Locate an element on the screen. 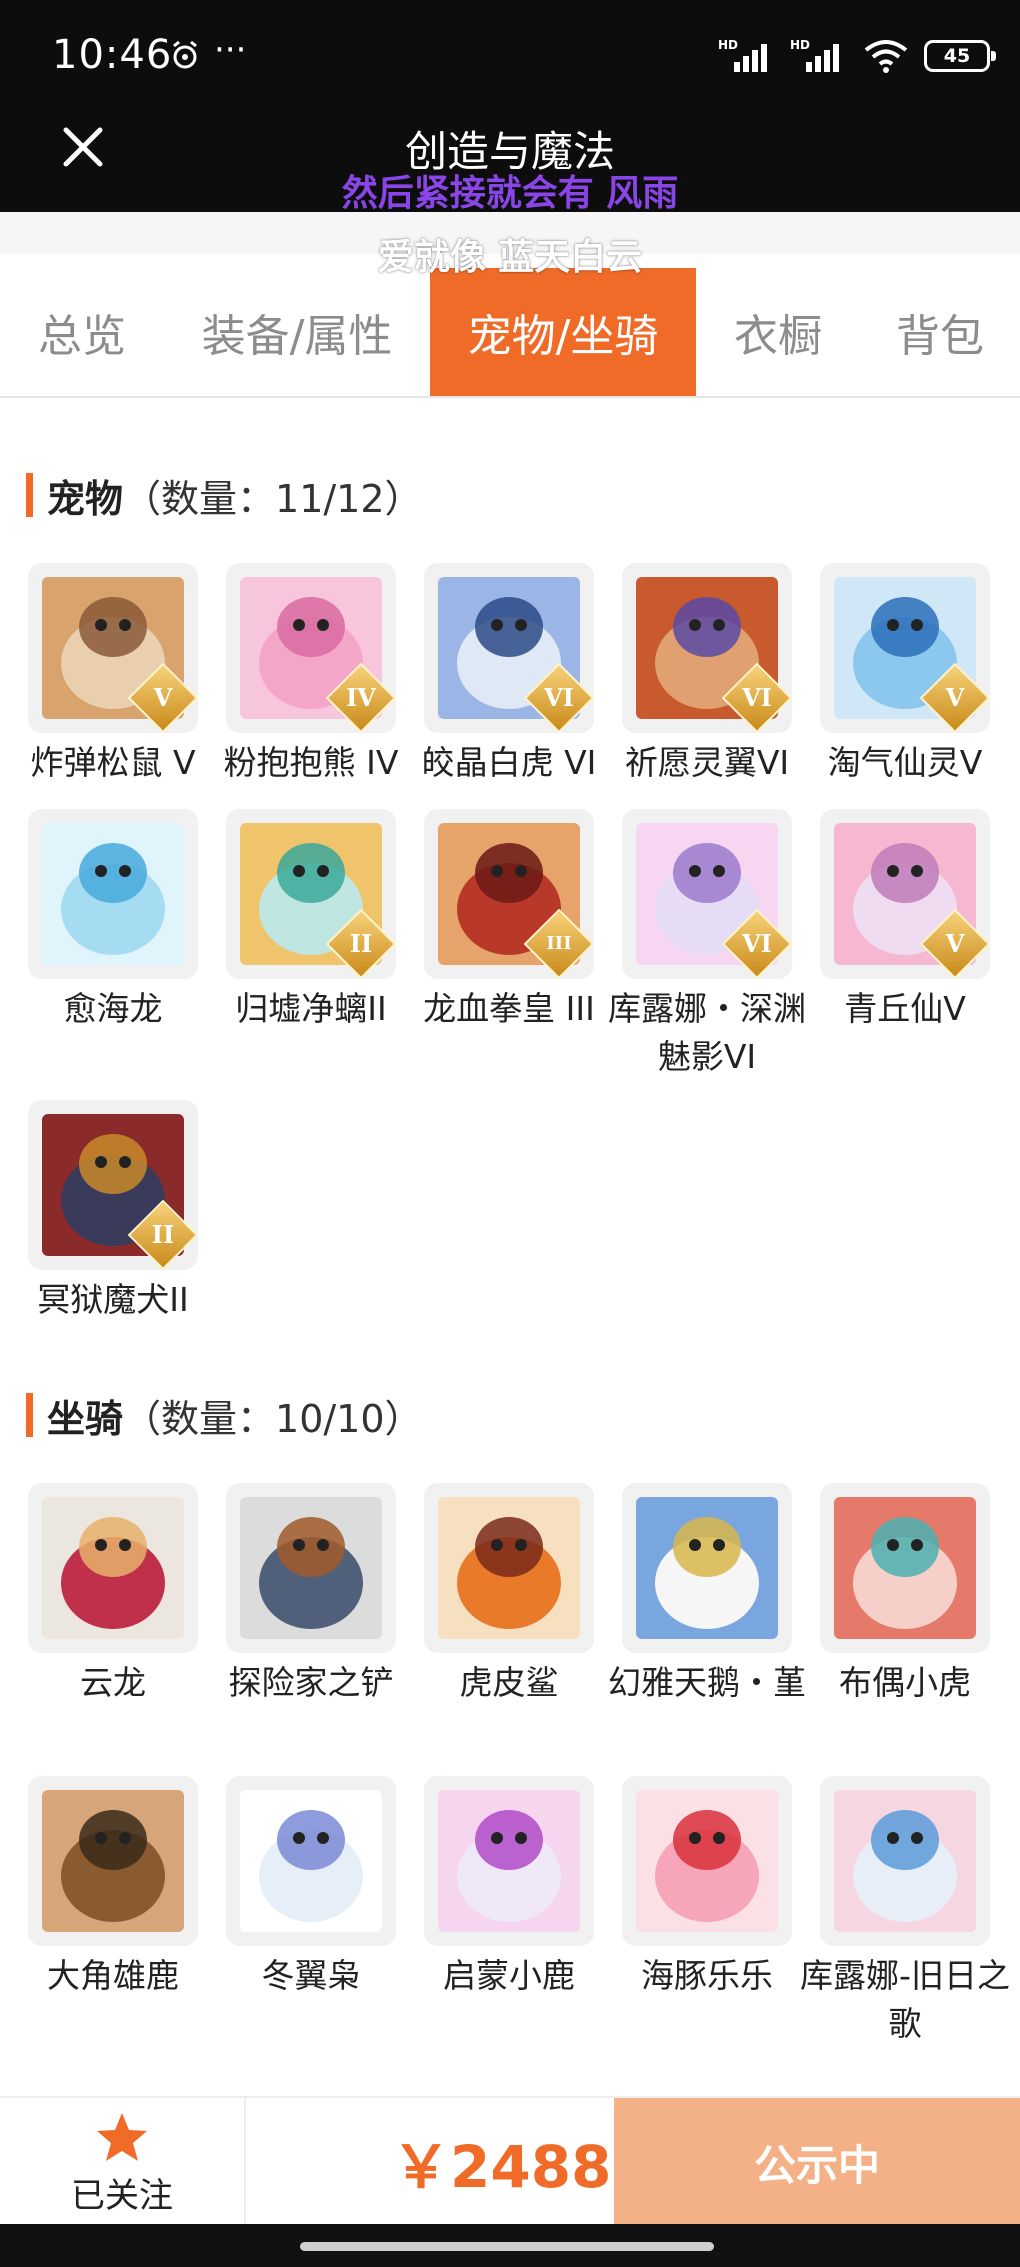  home-indicator is located at coordinates (507, 2246).